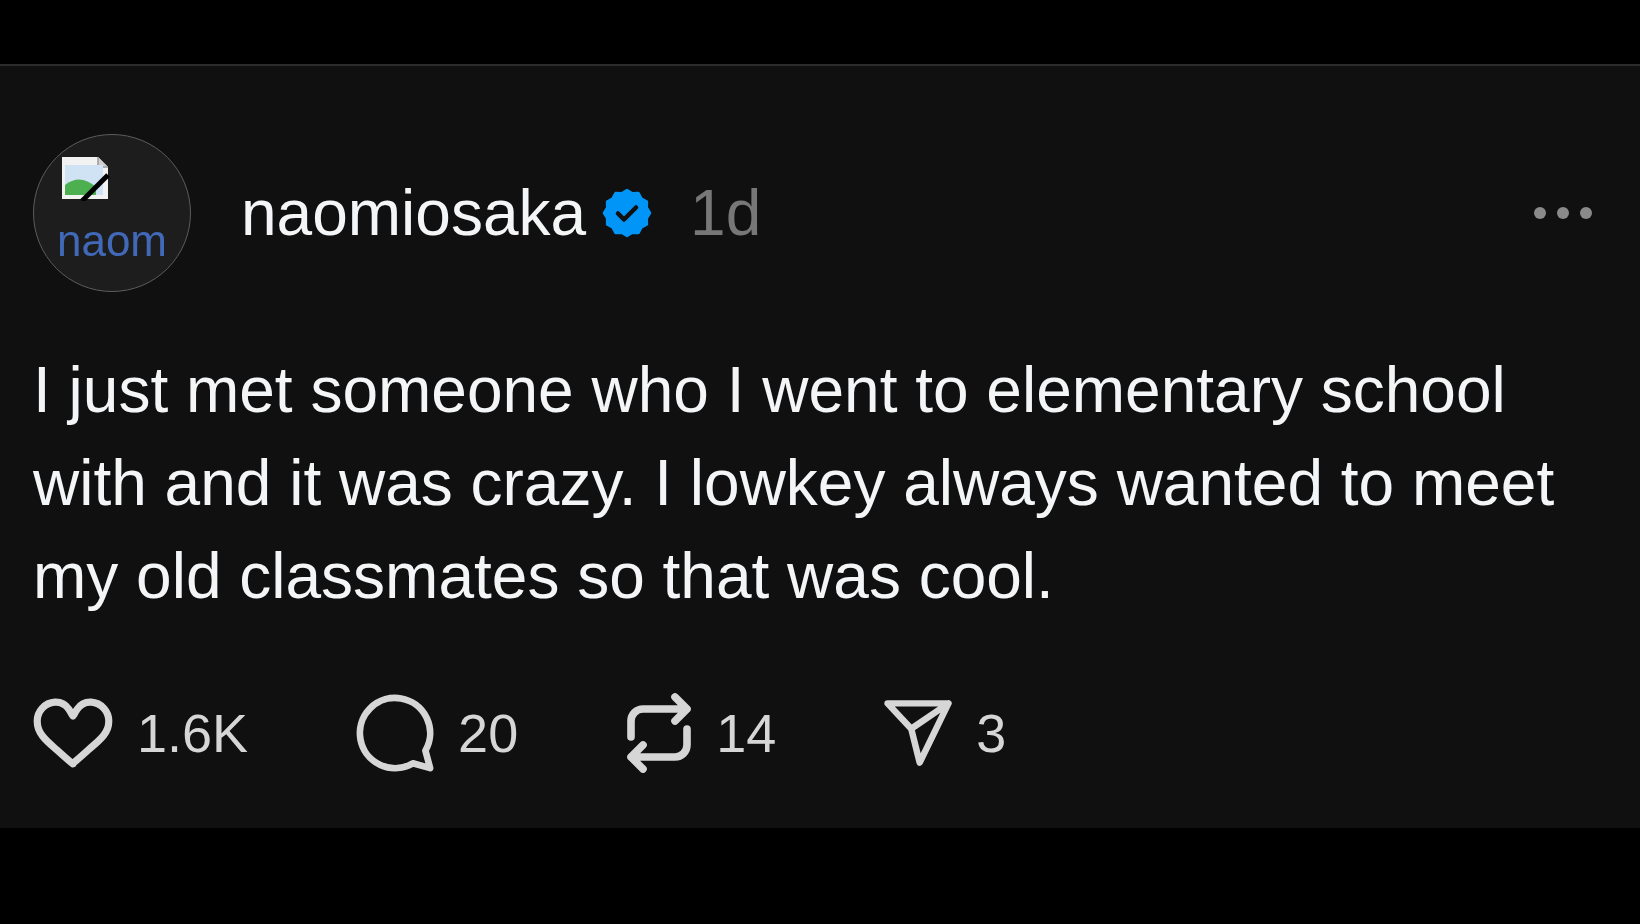 The width and height of the screenshot is (1640, 924). What do you see at coordinates (437, 733) in the screenshot?
I see `reply-button: 20` at bounding box center [437, 733].